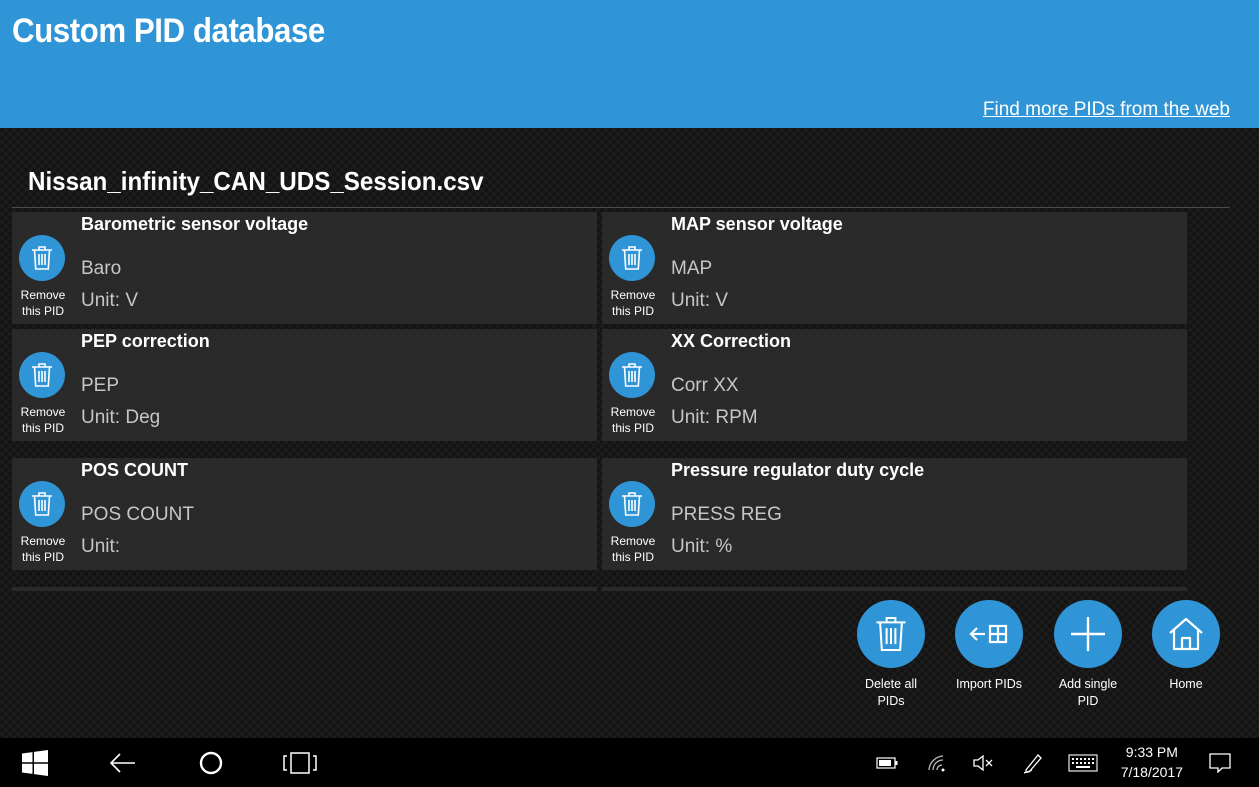 The width and height of the screenshot is (1259, 787). I want to click on start-button, so click(35, 762).